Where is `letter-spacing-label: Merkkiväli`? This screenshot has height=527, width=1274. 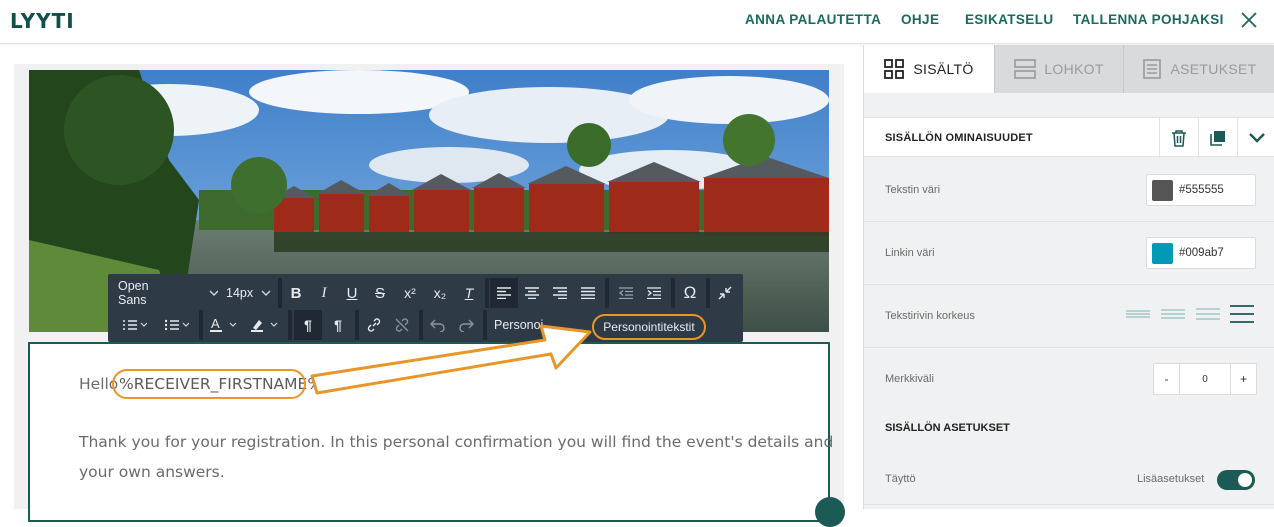 letter-spacing-label: Merkkiväli is located at coordinates (909, 379).